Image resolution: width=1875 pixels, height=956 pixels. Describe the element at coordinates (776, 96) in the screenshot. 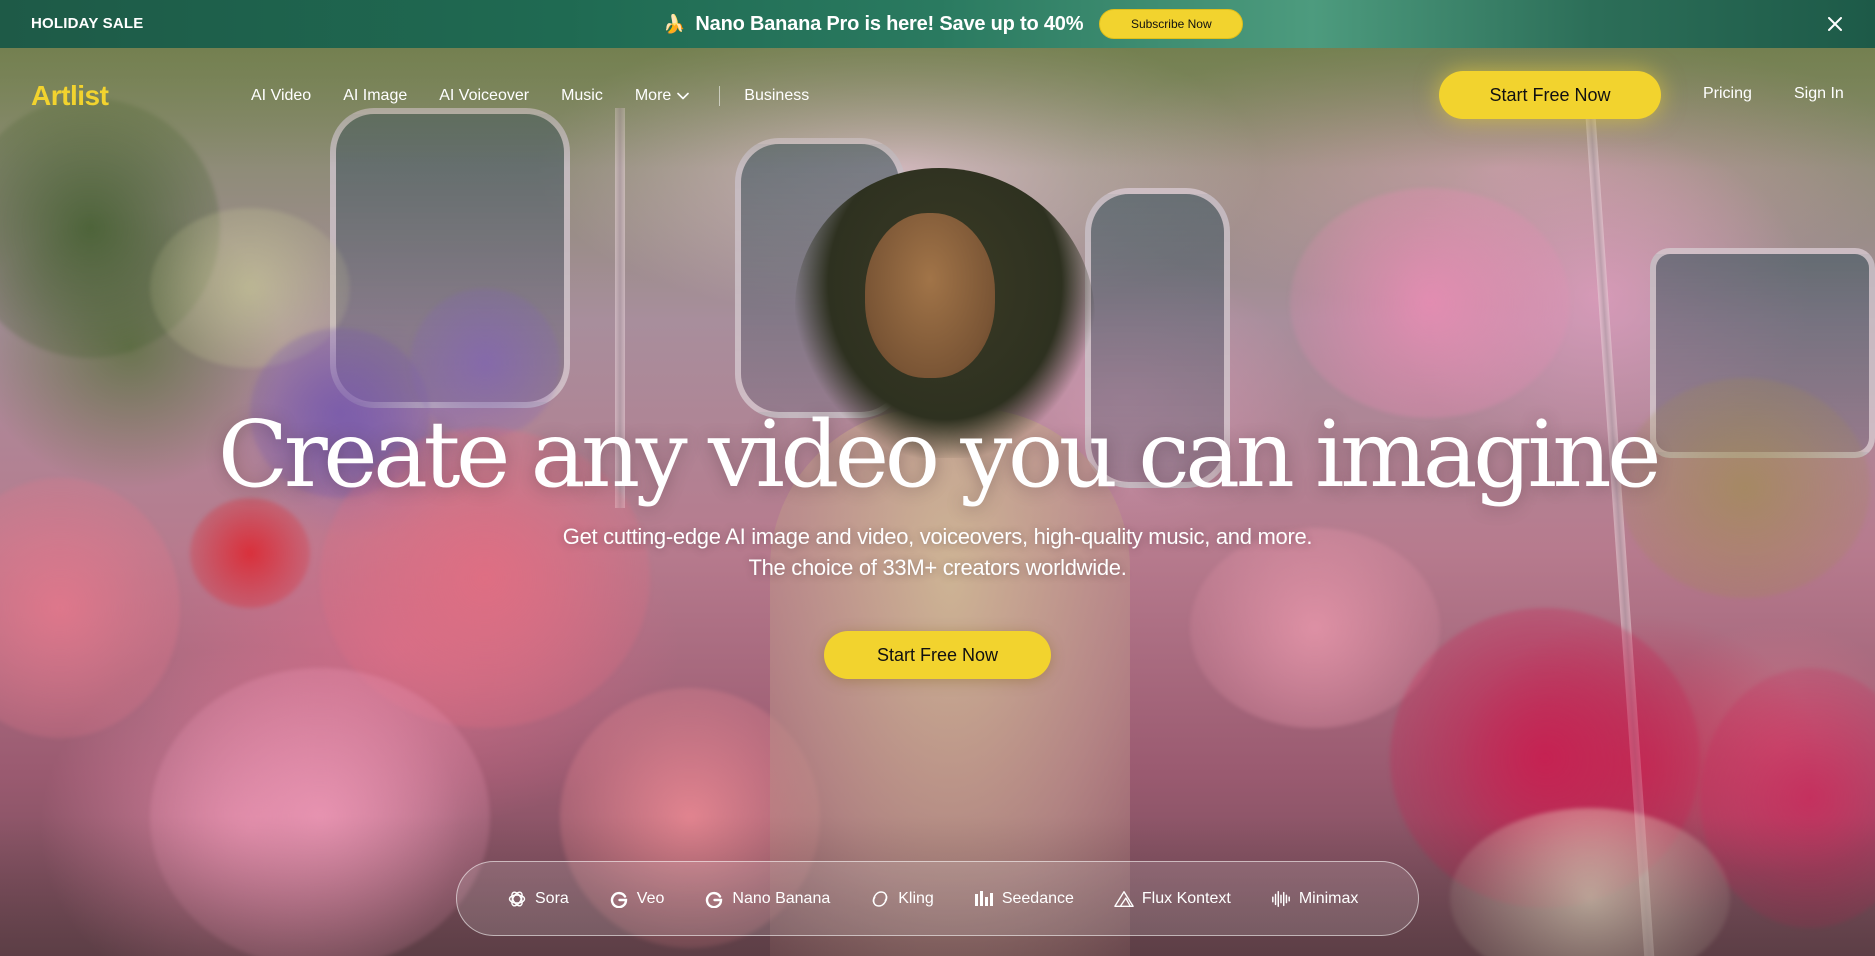

I see `nav-link-business: Business` at that location.